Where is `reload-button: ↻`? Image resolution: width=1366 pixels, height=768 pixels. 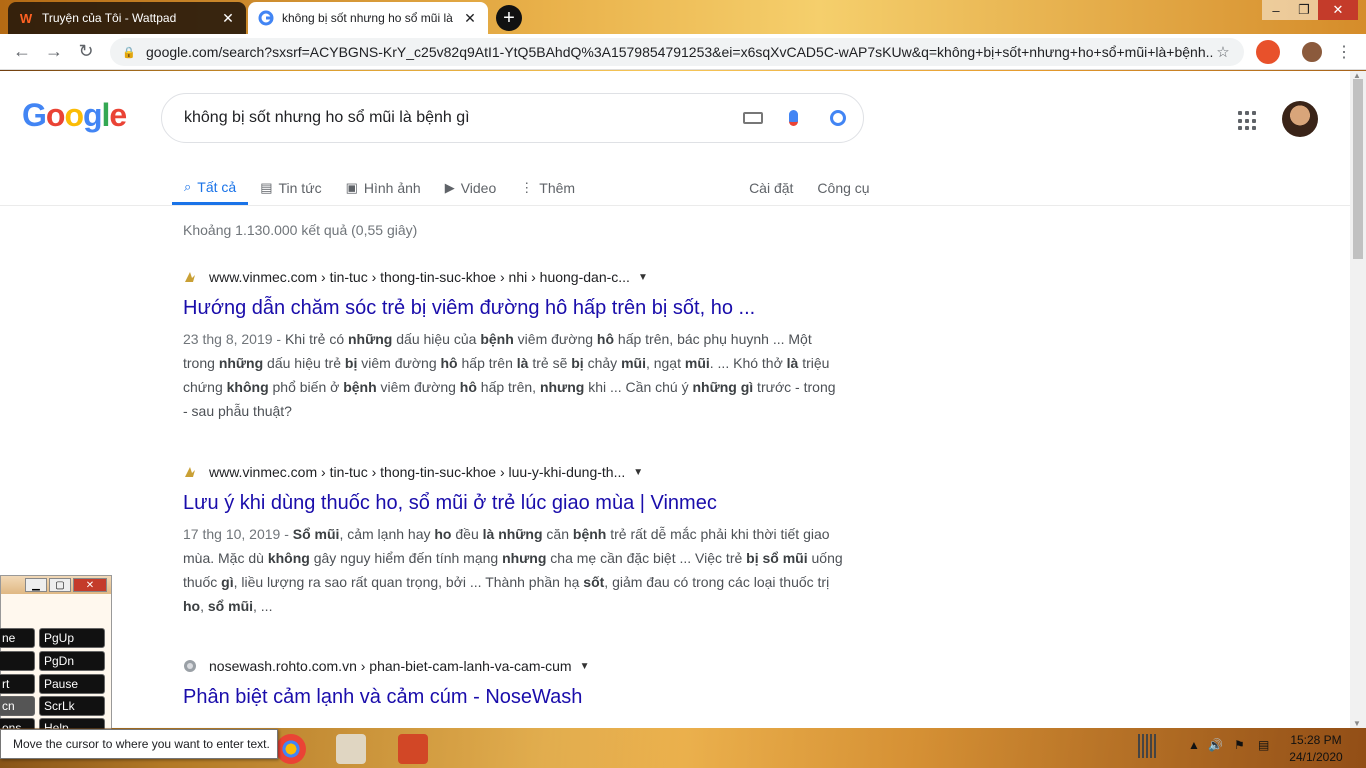 reload-button: ↻ is located at coordinates (86, 52).